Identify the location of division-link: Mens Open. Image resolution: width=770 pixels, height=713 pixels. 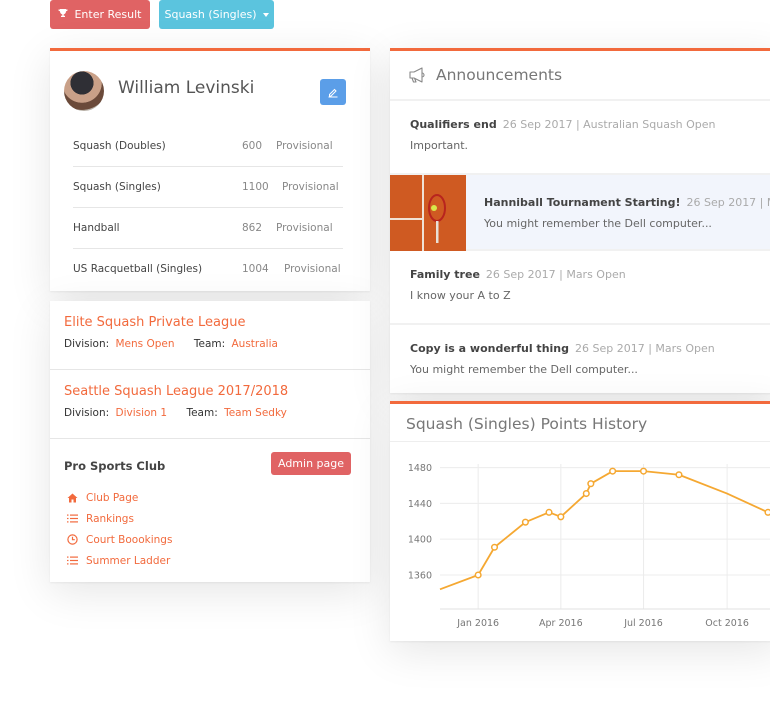
(144, 344).